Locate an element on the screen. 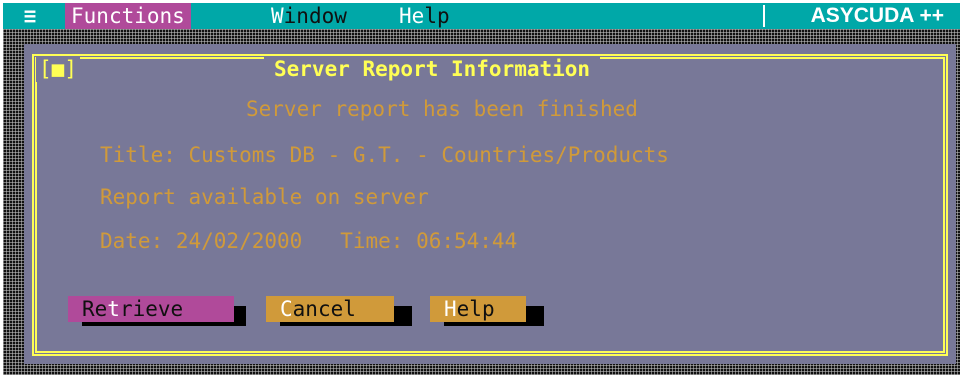 This screenshot has height=378, width=966. menu-window-label: indow is located at coordinates (315, 16).